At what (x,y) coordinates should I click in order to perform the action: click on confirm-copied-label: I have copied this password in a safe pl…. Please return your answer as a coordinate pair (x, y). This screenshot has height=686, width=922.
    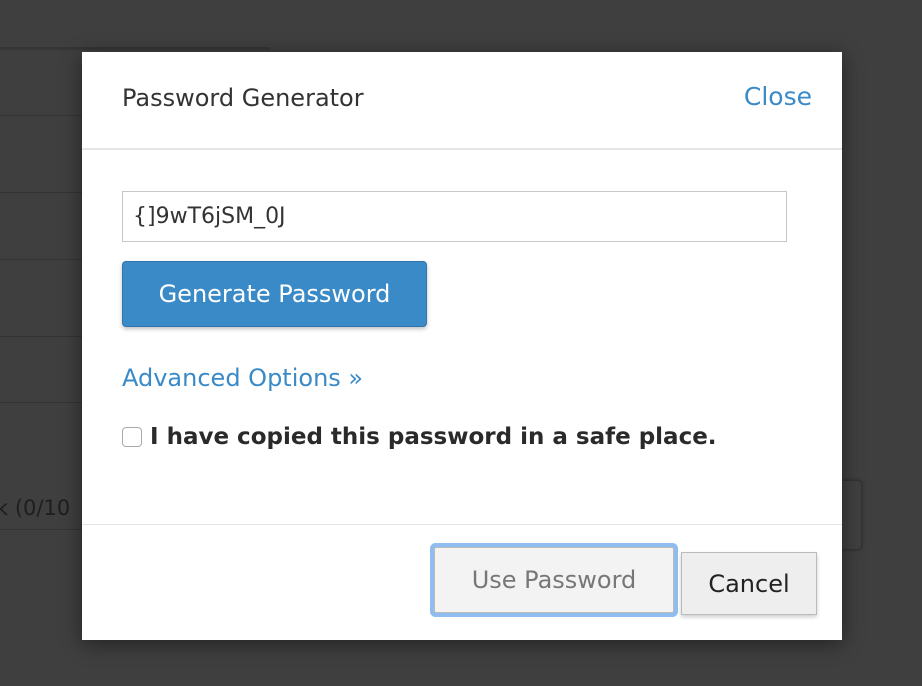
    Looking at the image, I should click on (433, 437).